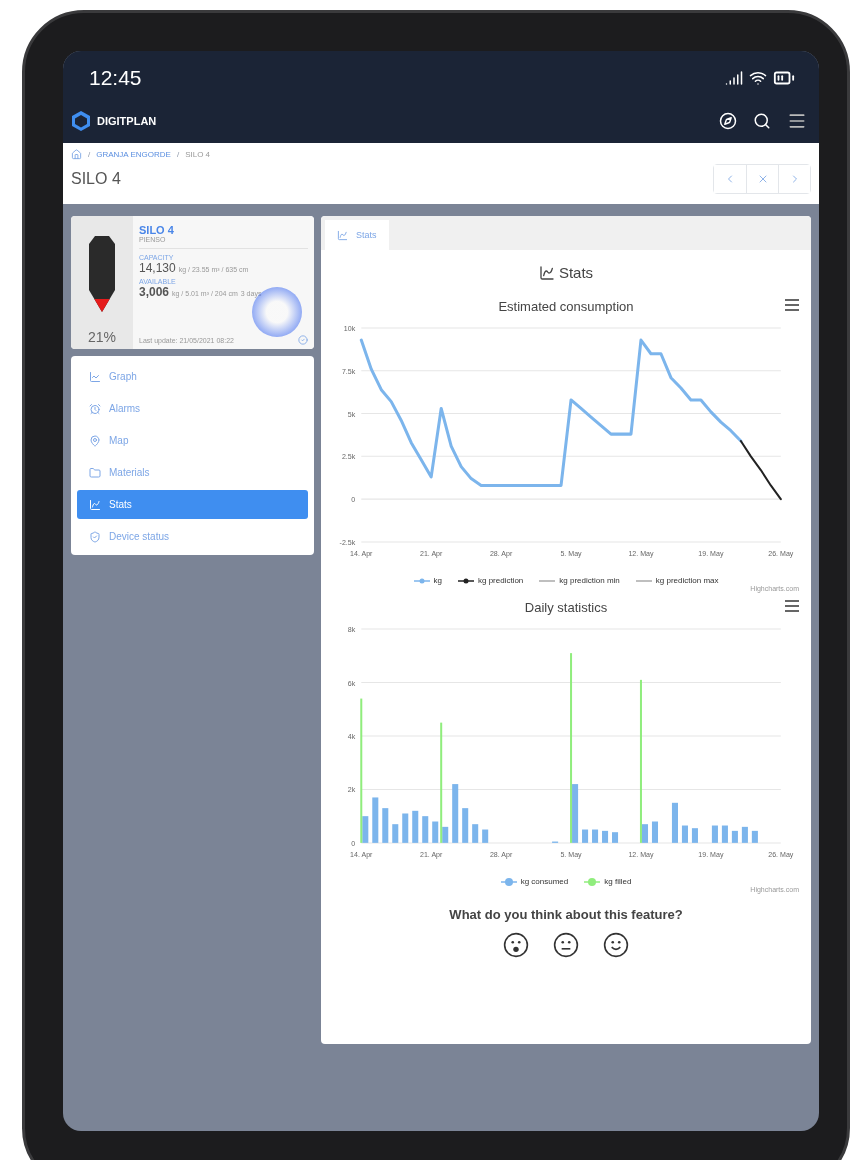 The width and height of the screenshot is (856, 1160). Describe the element at coordinates (192, 376) in the screenshot. I see `menu-item: Graph` at that location.